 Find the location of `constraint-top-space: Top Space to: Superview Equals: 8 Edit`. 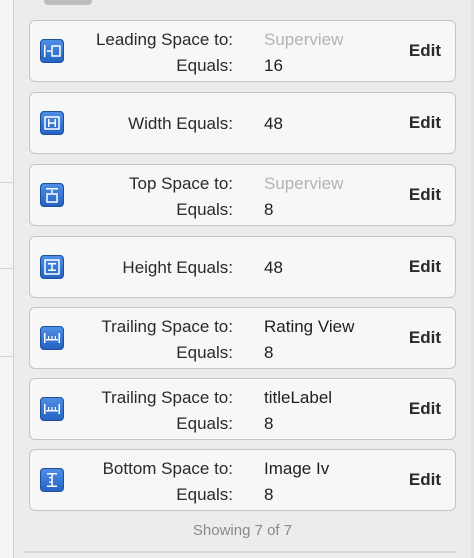

constraint-top-space: Top Space to: Superview Equals: 8 Edit is located at coordinates (242, 195).